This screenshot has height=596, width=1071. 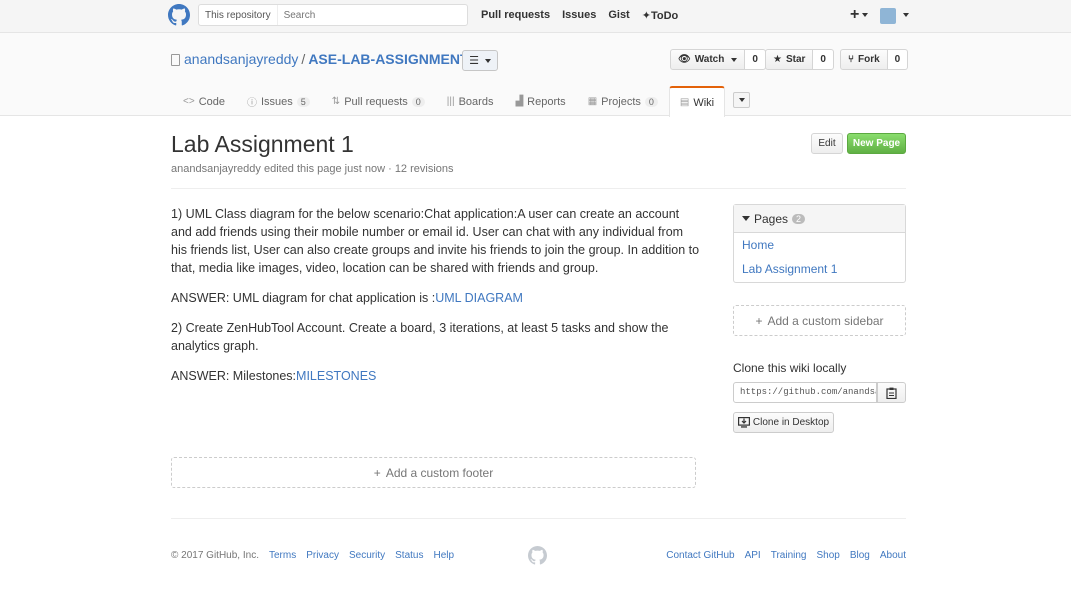 I want to click on watch-count: 0, so click(x=755, y=59).